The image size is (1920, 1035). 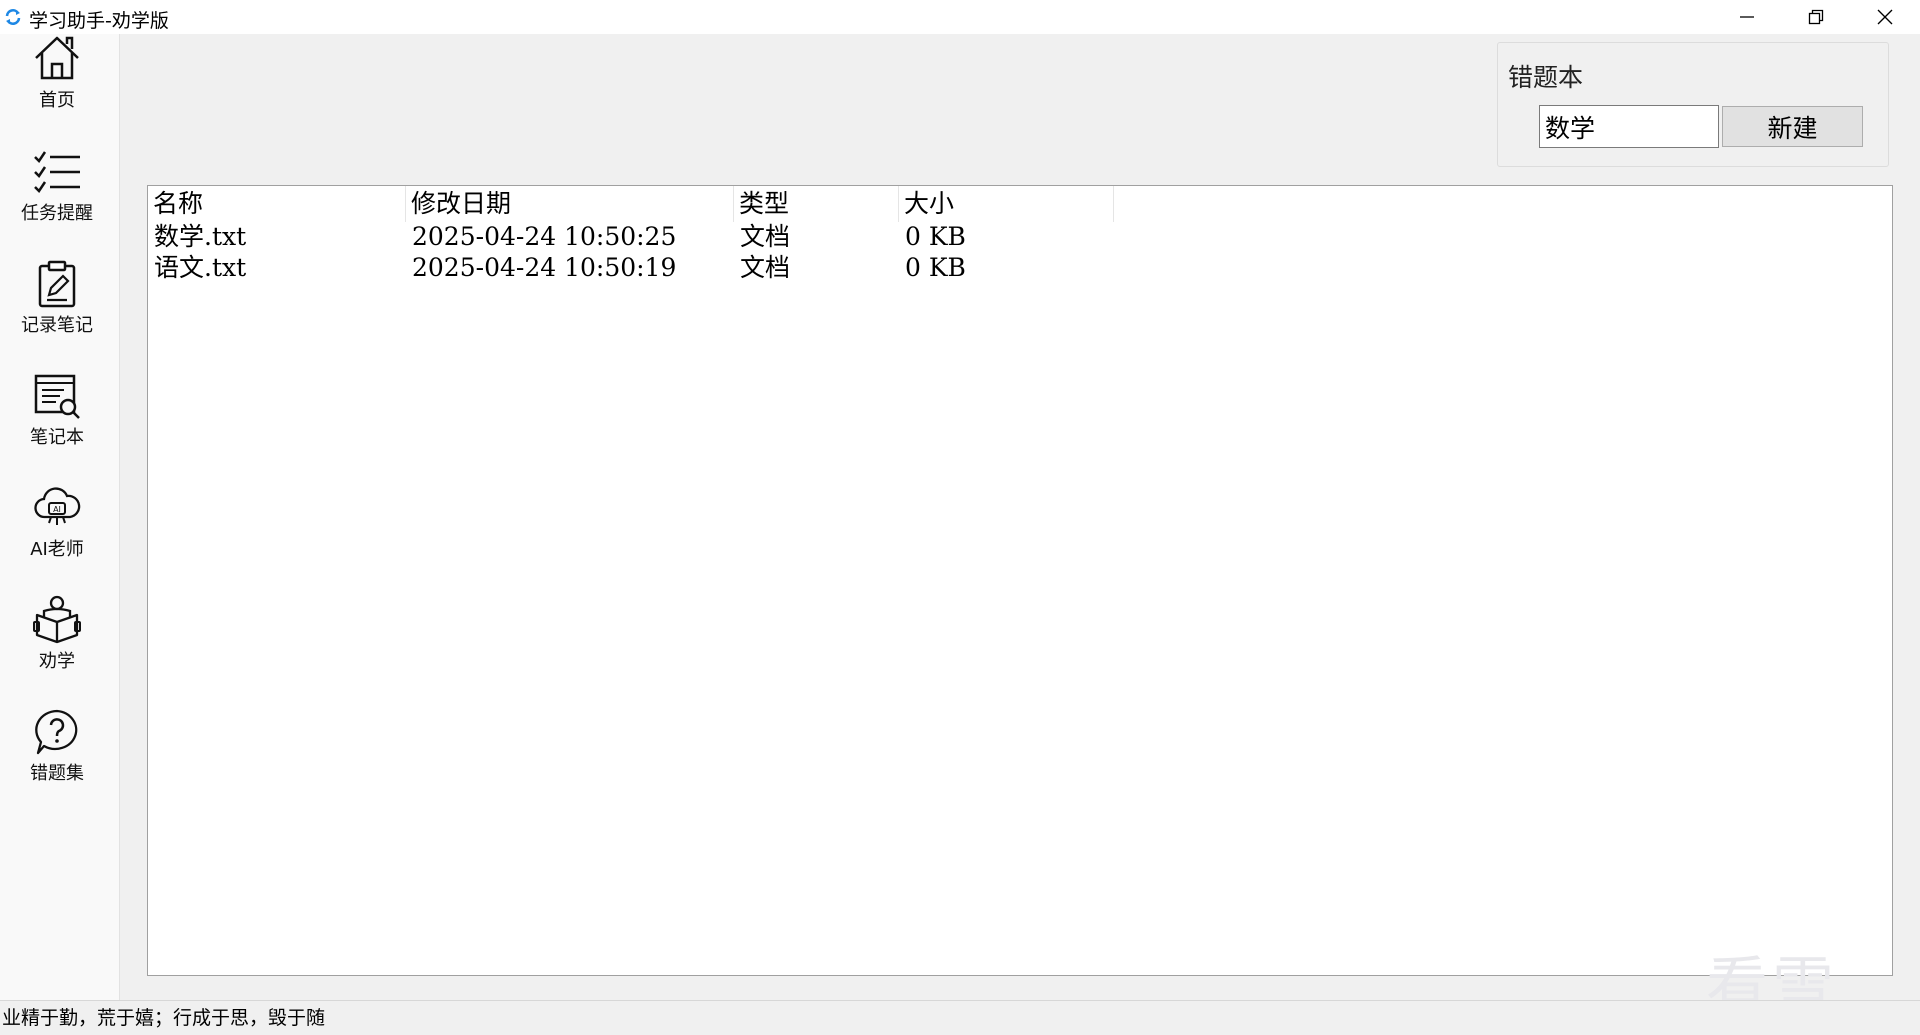 What do you see at coordinates (200, 236) in the screenshot?
I see `file-name: 数学.txt` at bounding box center [200, 236].